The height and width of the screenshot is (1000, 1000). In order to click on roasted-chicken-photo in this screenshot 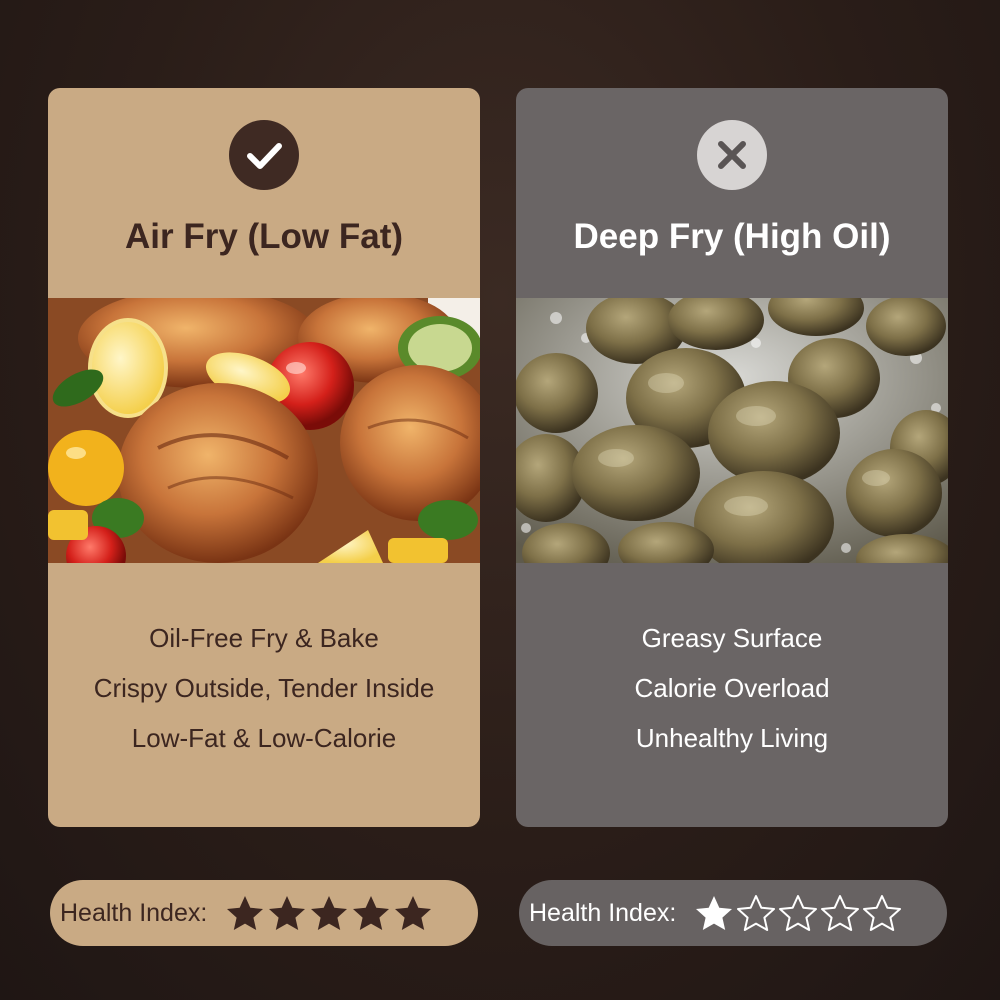, I will do `click(264, 430)`.